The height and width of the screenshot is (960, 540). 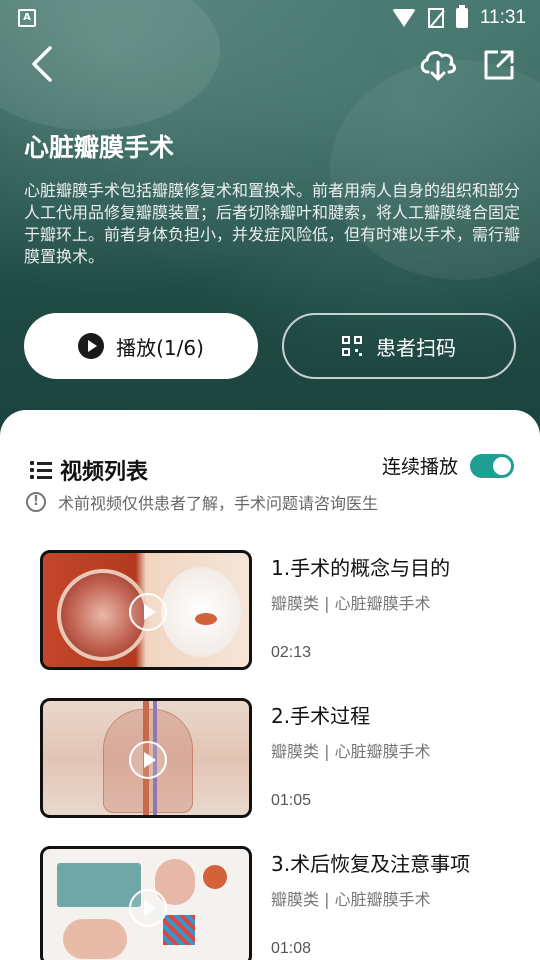 I want to click on patient-scan-label: 患者扫码, so click(x=416, y=347).